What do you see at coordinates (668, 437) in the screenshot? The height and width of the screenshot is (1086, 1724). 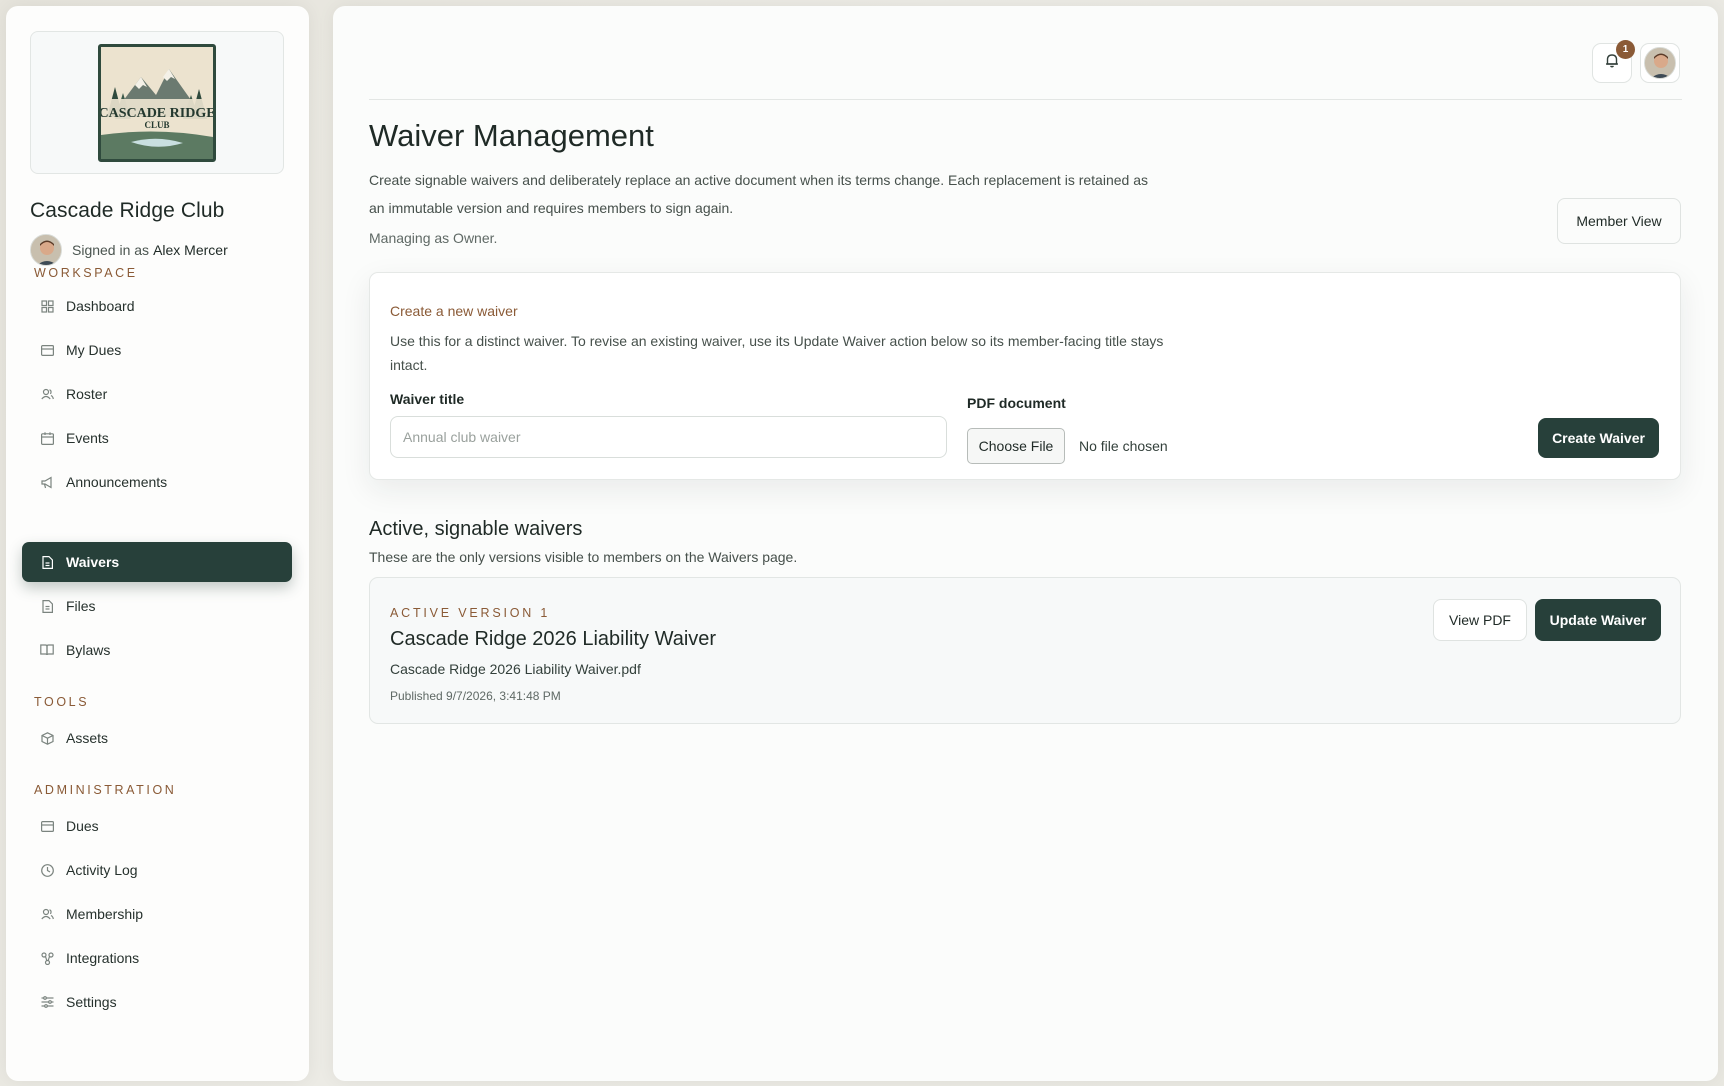 I see `waiver-title-input` at bounding box center [668, 437].